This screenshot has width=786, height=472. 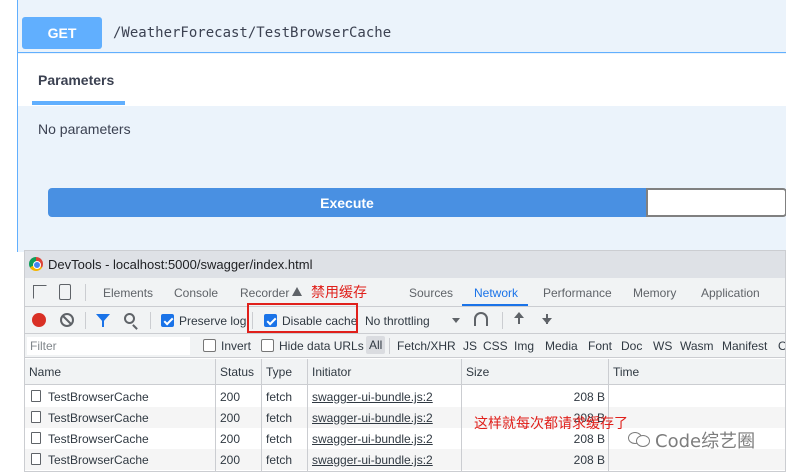 What do you see at coordinates (65, 292) in the screenshot?
I see `device-toolbar-icon` at bounding box center [65, 292].